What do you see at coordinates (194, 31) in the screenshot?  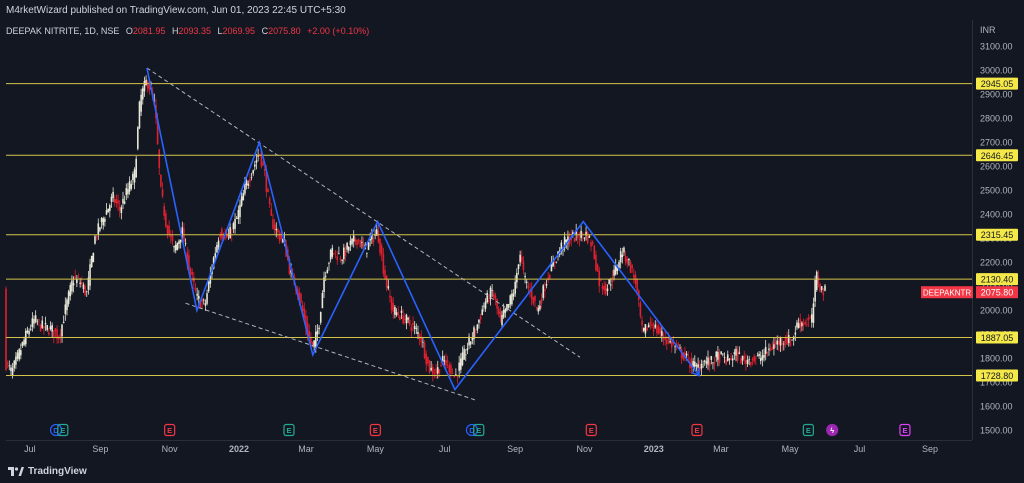 I see `high-value: 2093.35` at bounding box center [194, 31].